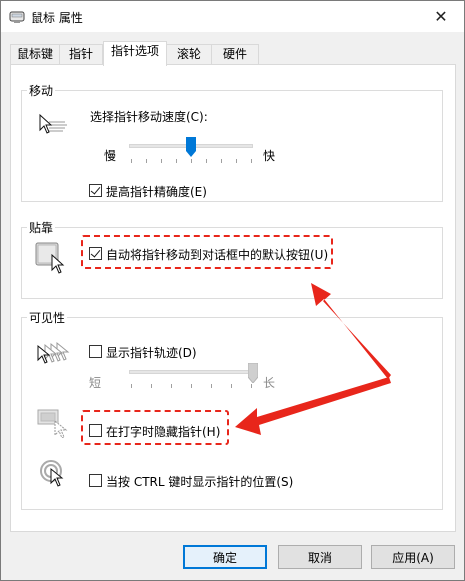 The height and width of the screenshot is (581, 465). I want to click on cancel-button: 取消, so click(320, 557).